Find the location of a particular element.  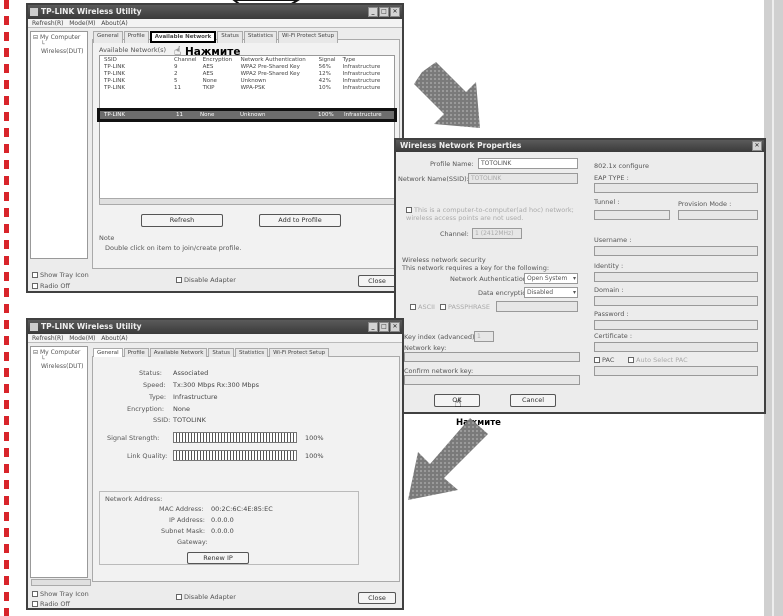

refresh-button: Refresh is located at coordinates (182, 220).